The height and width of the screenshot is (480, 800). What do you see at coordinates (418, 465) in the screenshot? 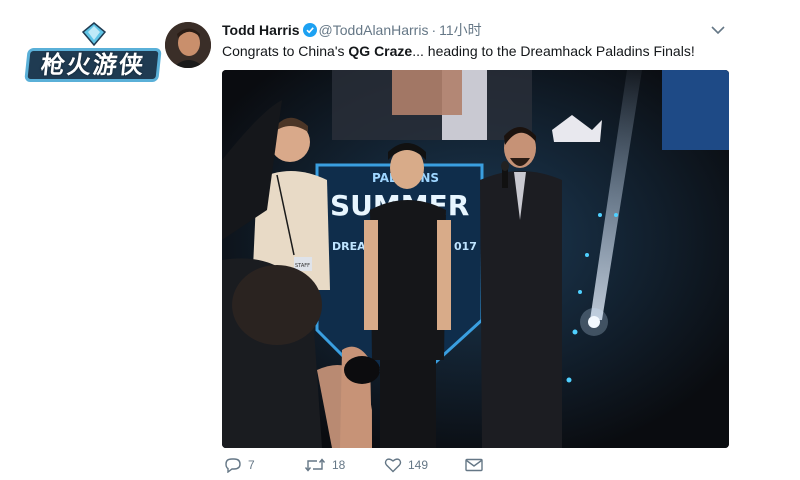
I see `like-count: 149` at bounding box center [418, 465].